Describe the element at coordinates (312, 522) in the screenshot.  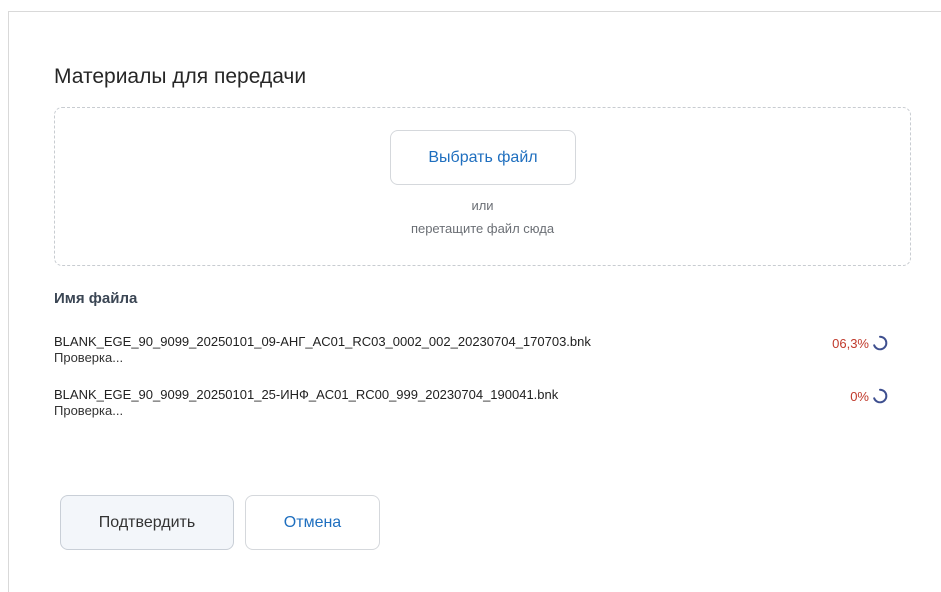
I see `cancel-button: Отмена` at that location.